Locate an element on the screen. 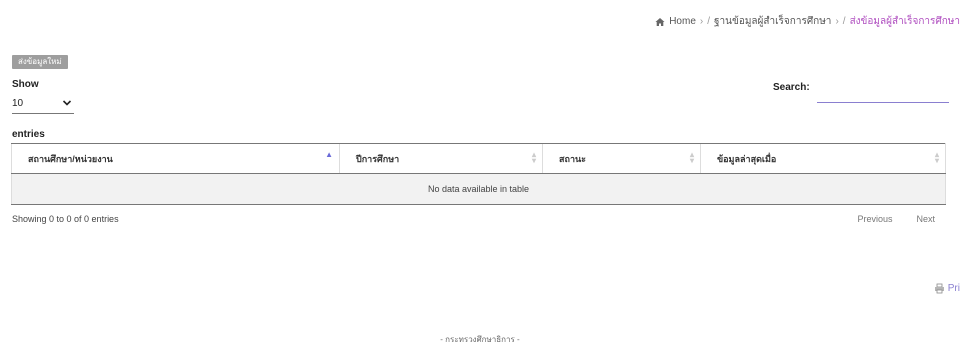  breadcrumb-home-link: Home is located at coordinates (682, 21).